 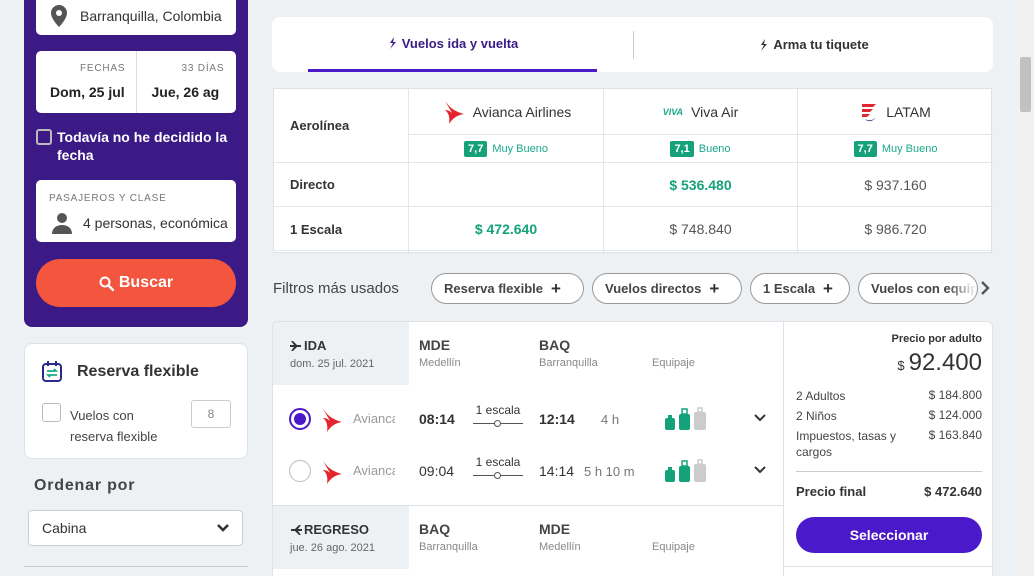 What do you see at coordinates (151, 15) in the screenshot?
I see `origin-value: Barranquilla, Colombia` at bounding box center [151, 15].